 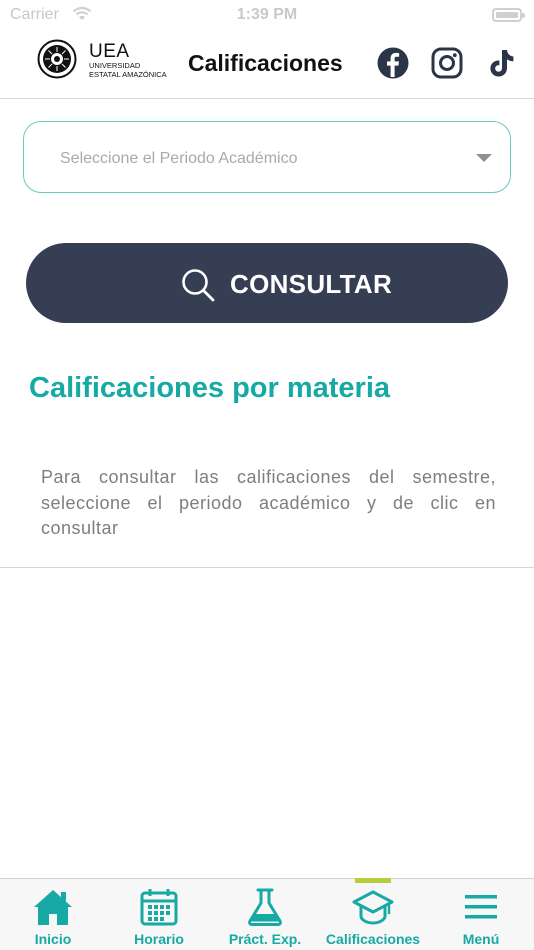 What do you see at coordinates (481, 939) in the screenshot?
I see `nav-label-menu: Menú` at bounding box center [481, 939].